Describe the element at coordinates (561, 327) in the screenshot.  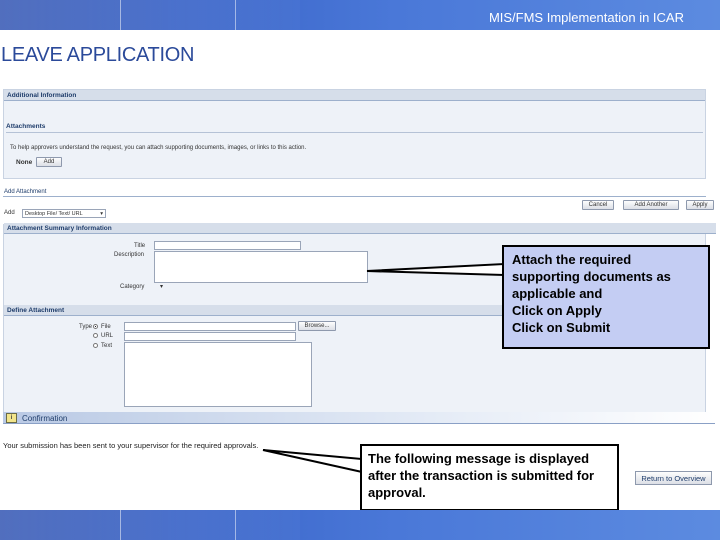
I see `callout-text: Click on Submit` at that location.